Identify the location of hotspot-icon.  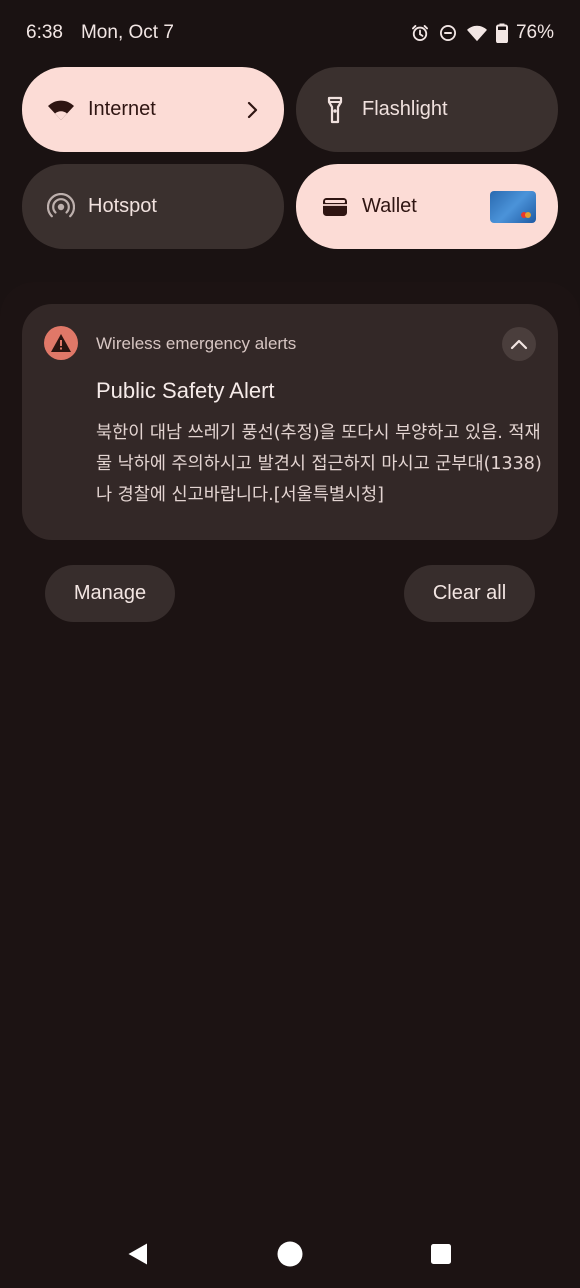
(61, 207).